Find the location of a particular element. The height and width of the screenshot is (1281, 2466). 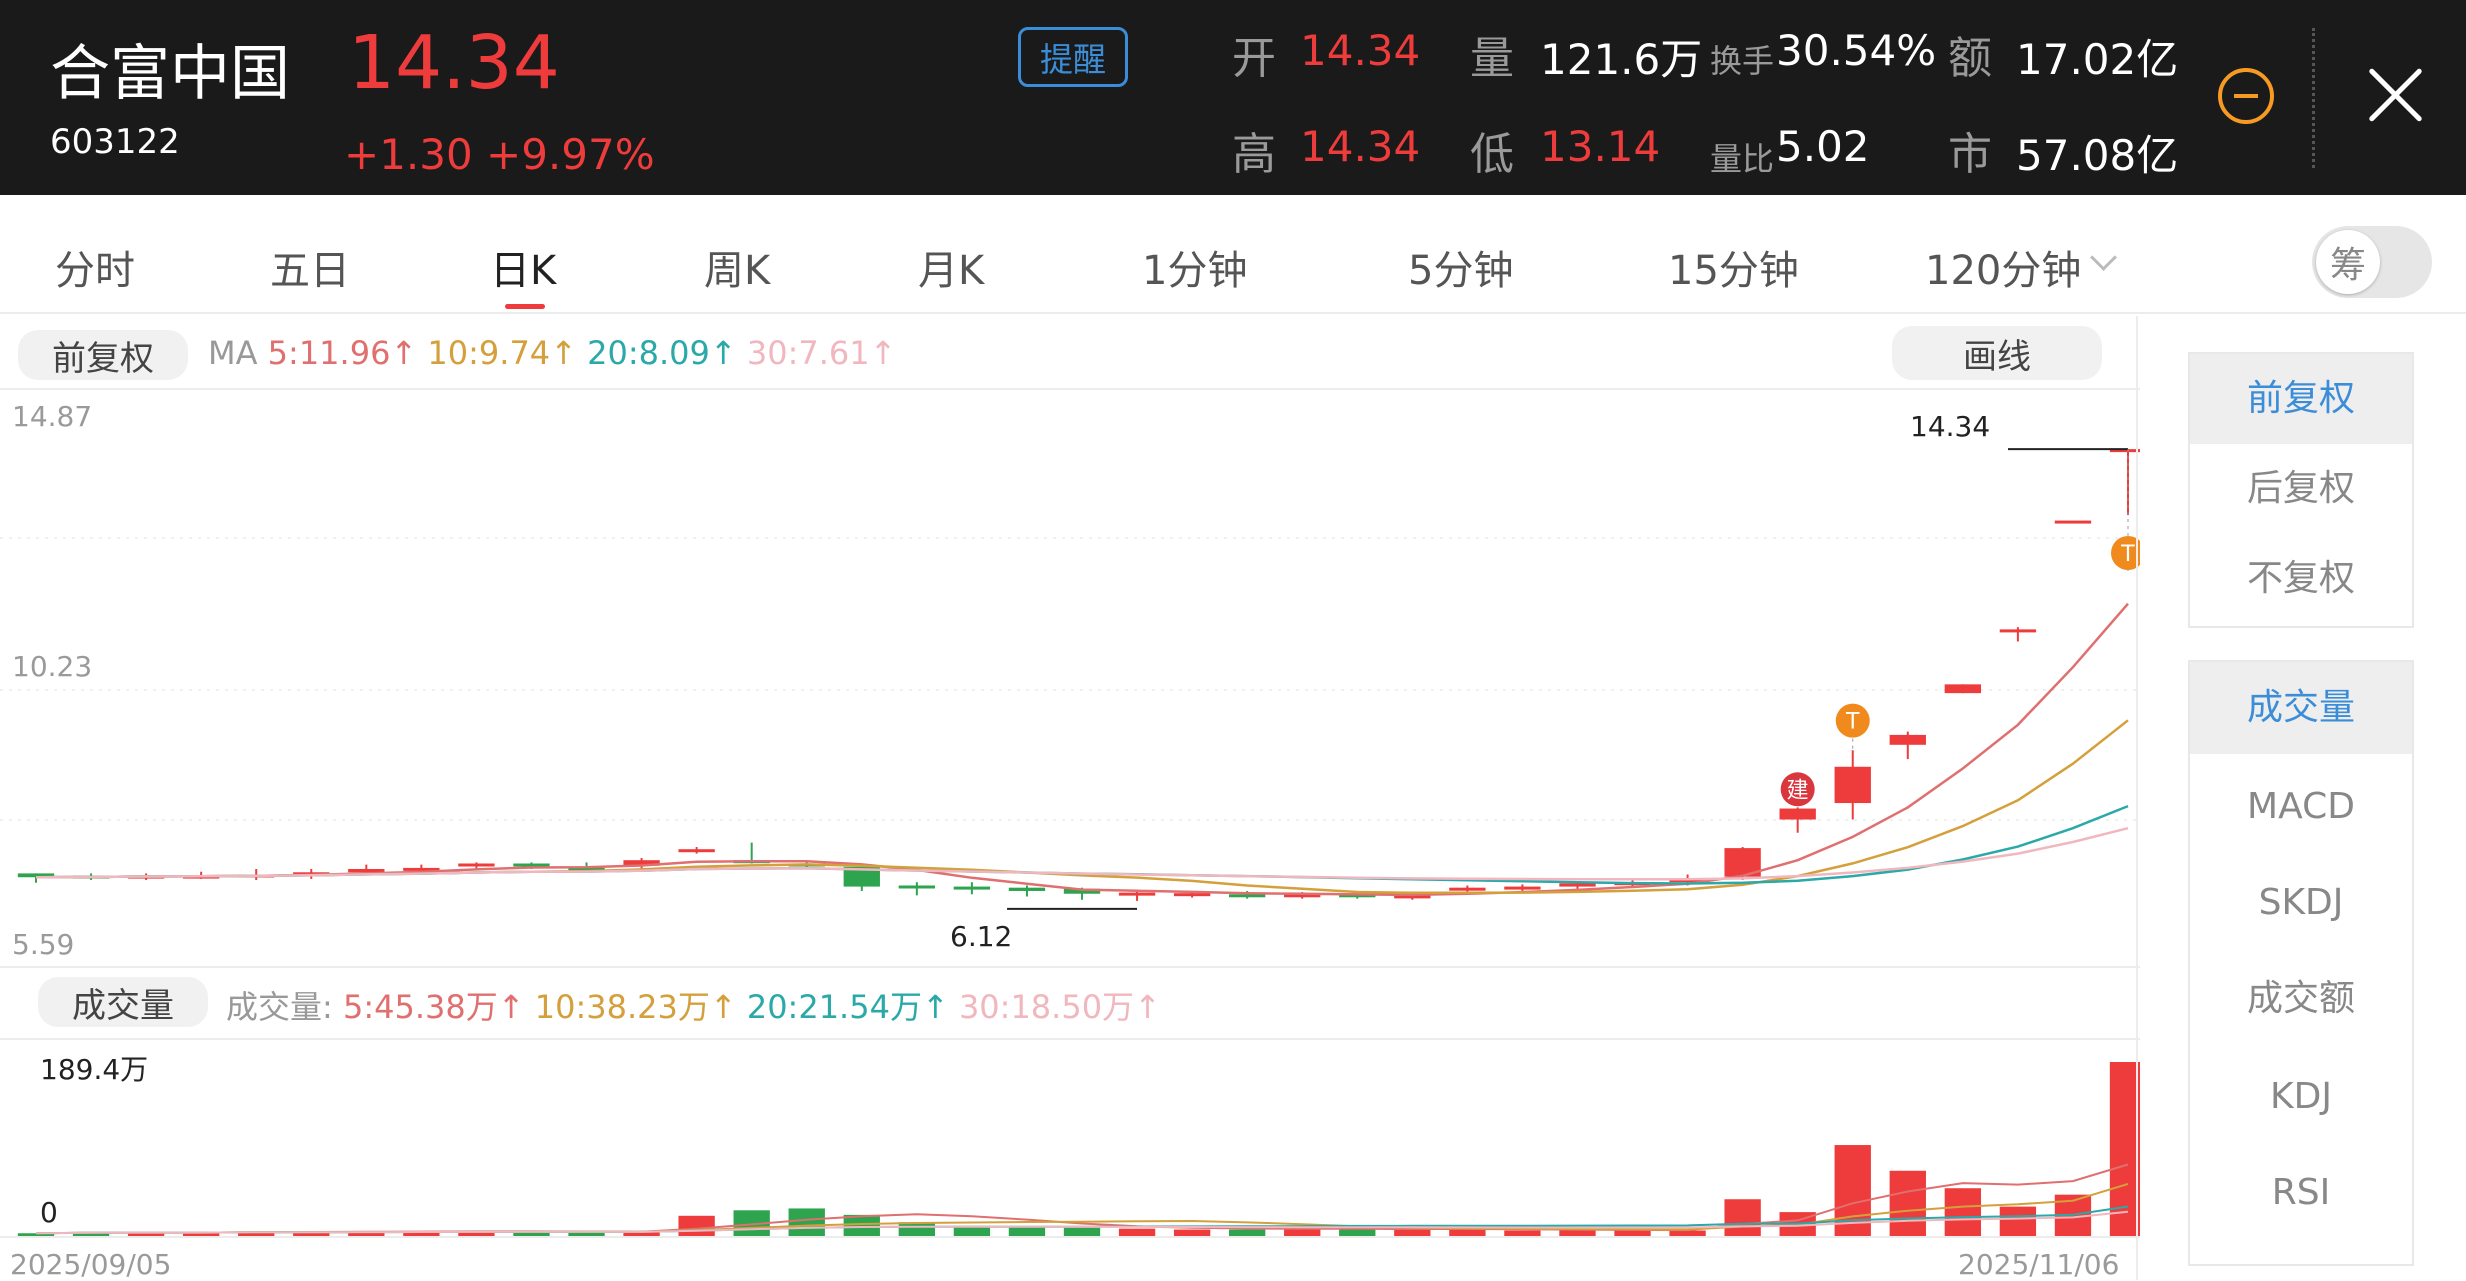

stock-name: 合富中国 is located at coordinates (170, 74).